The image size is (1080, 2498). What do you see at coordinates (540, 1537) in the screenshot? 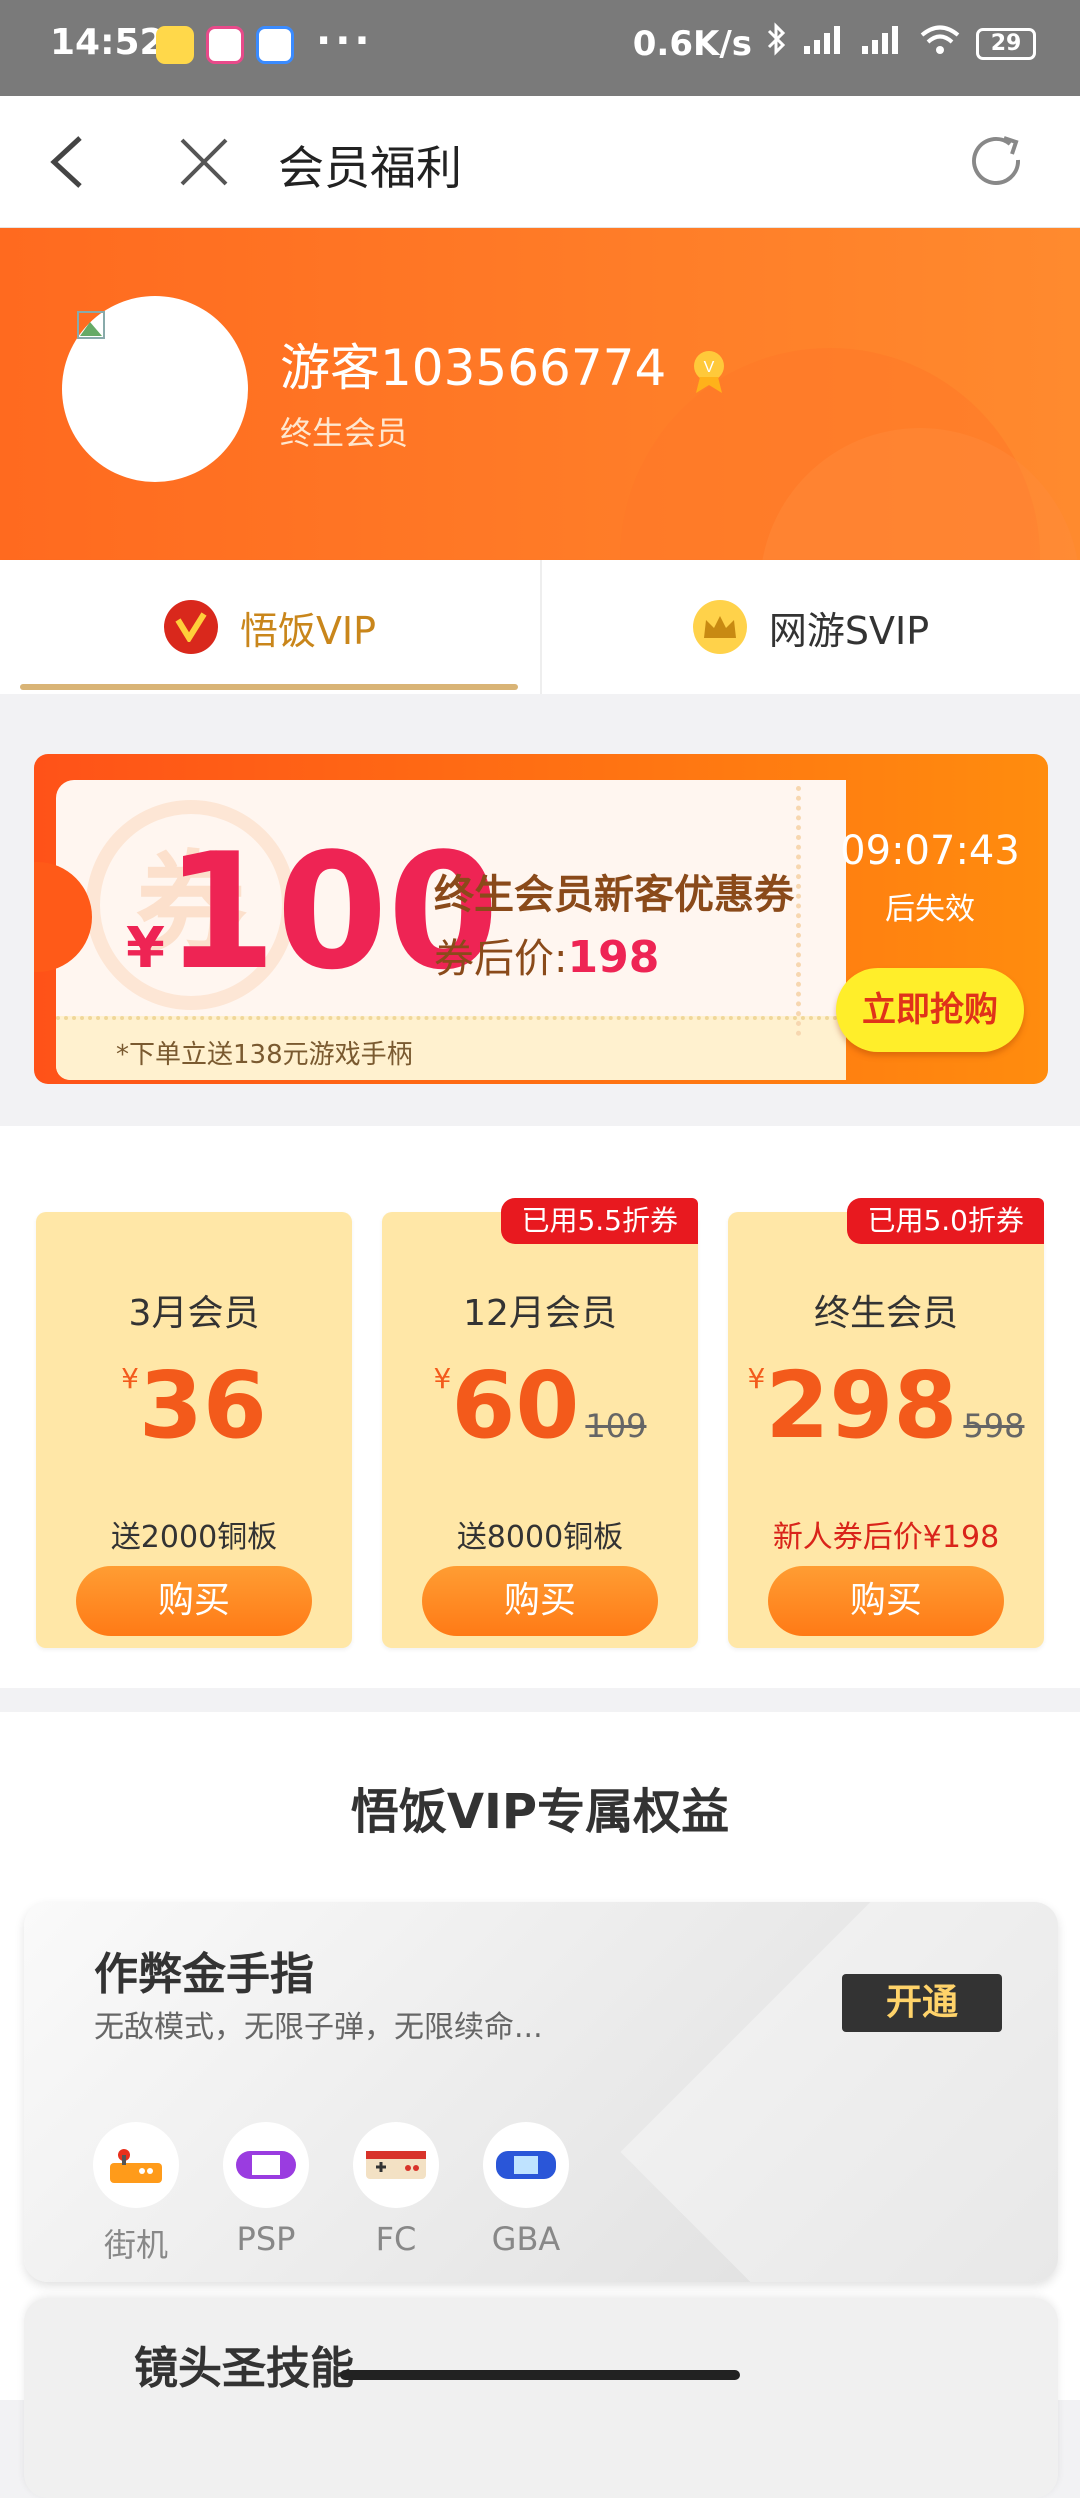
I see `plan-gift: 送8000铜板` at bounding box center [540, 1537].